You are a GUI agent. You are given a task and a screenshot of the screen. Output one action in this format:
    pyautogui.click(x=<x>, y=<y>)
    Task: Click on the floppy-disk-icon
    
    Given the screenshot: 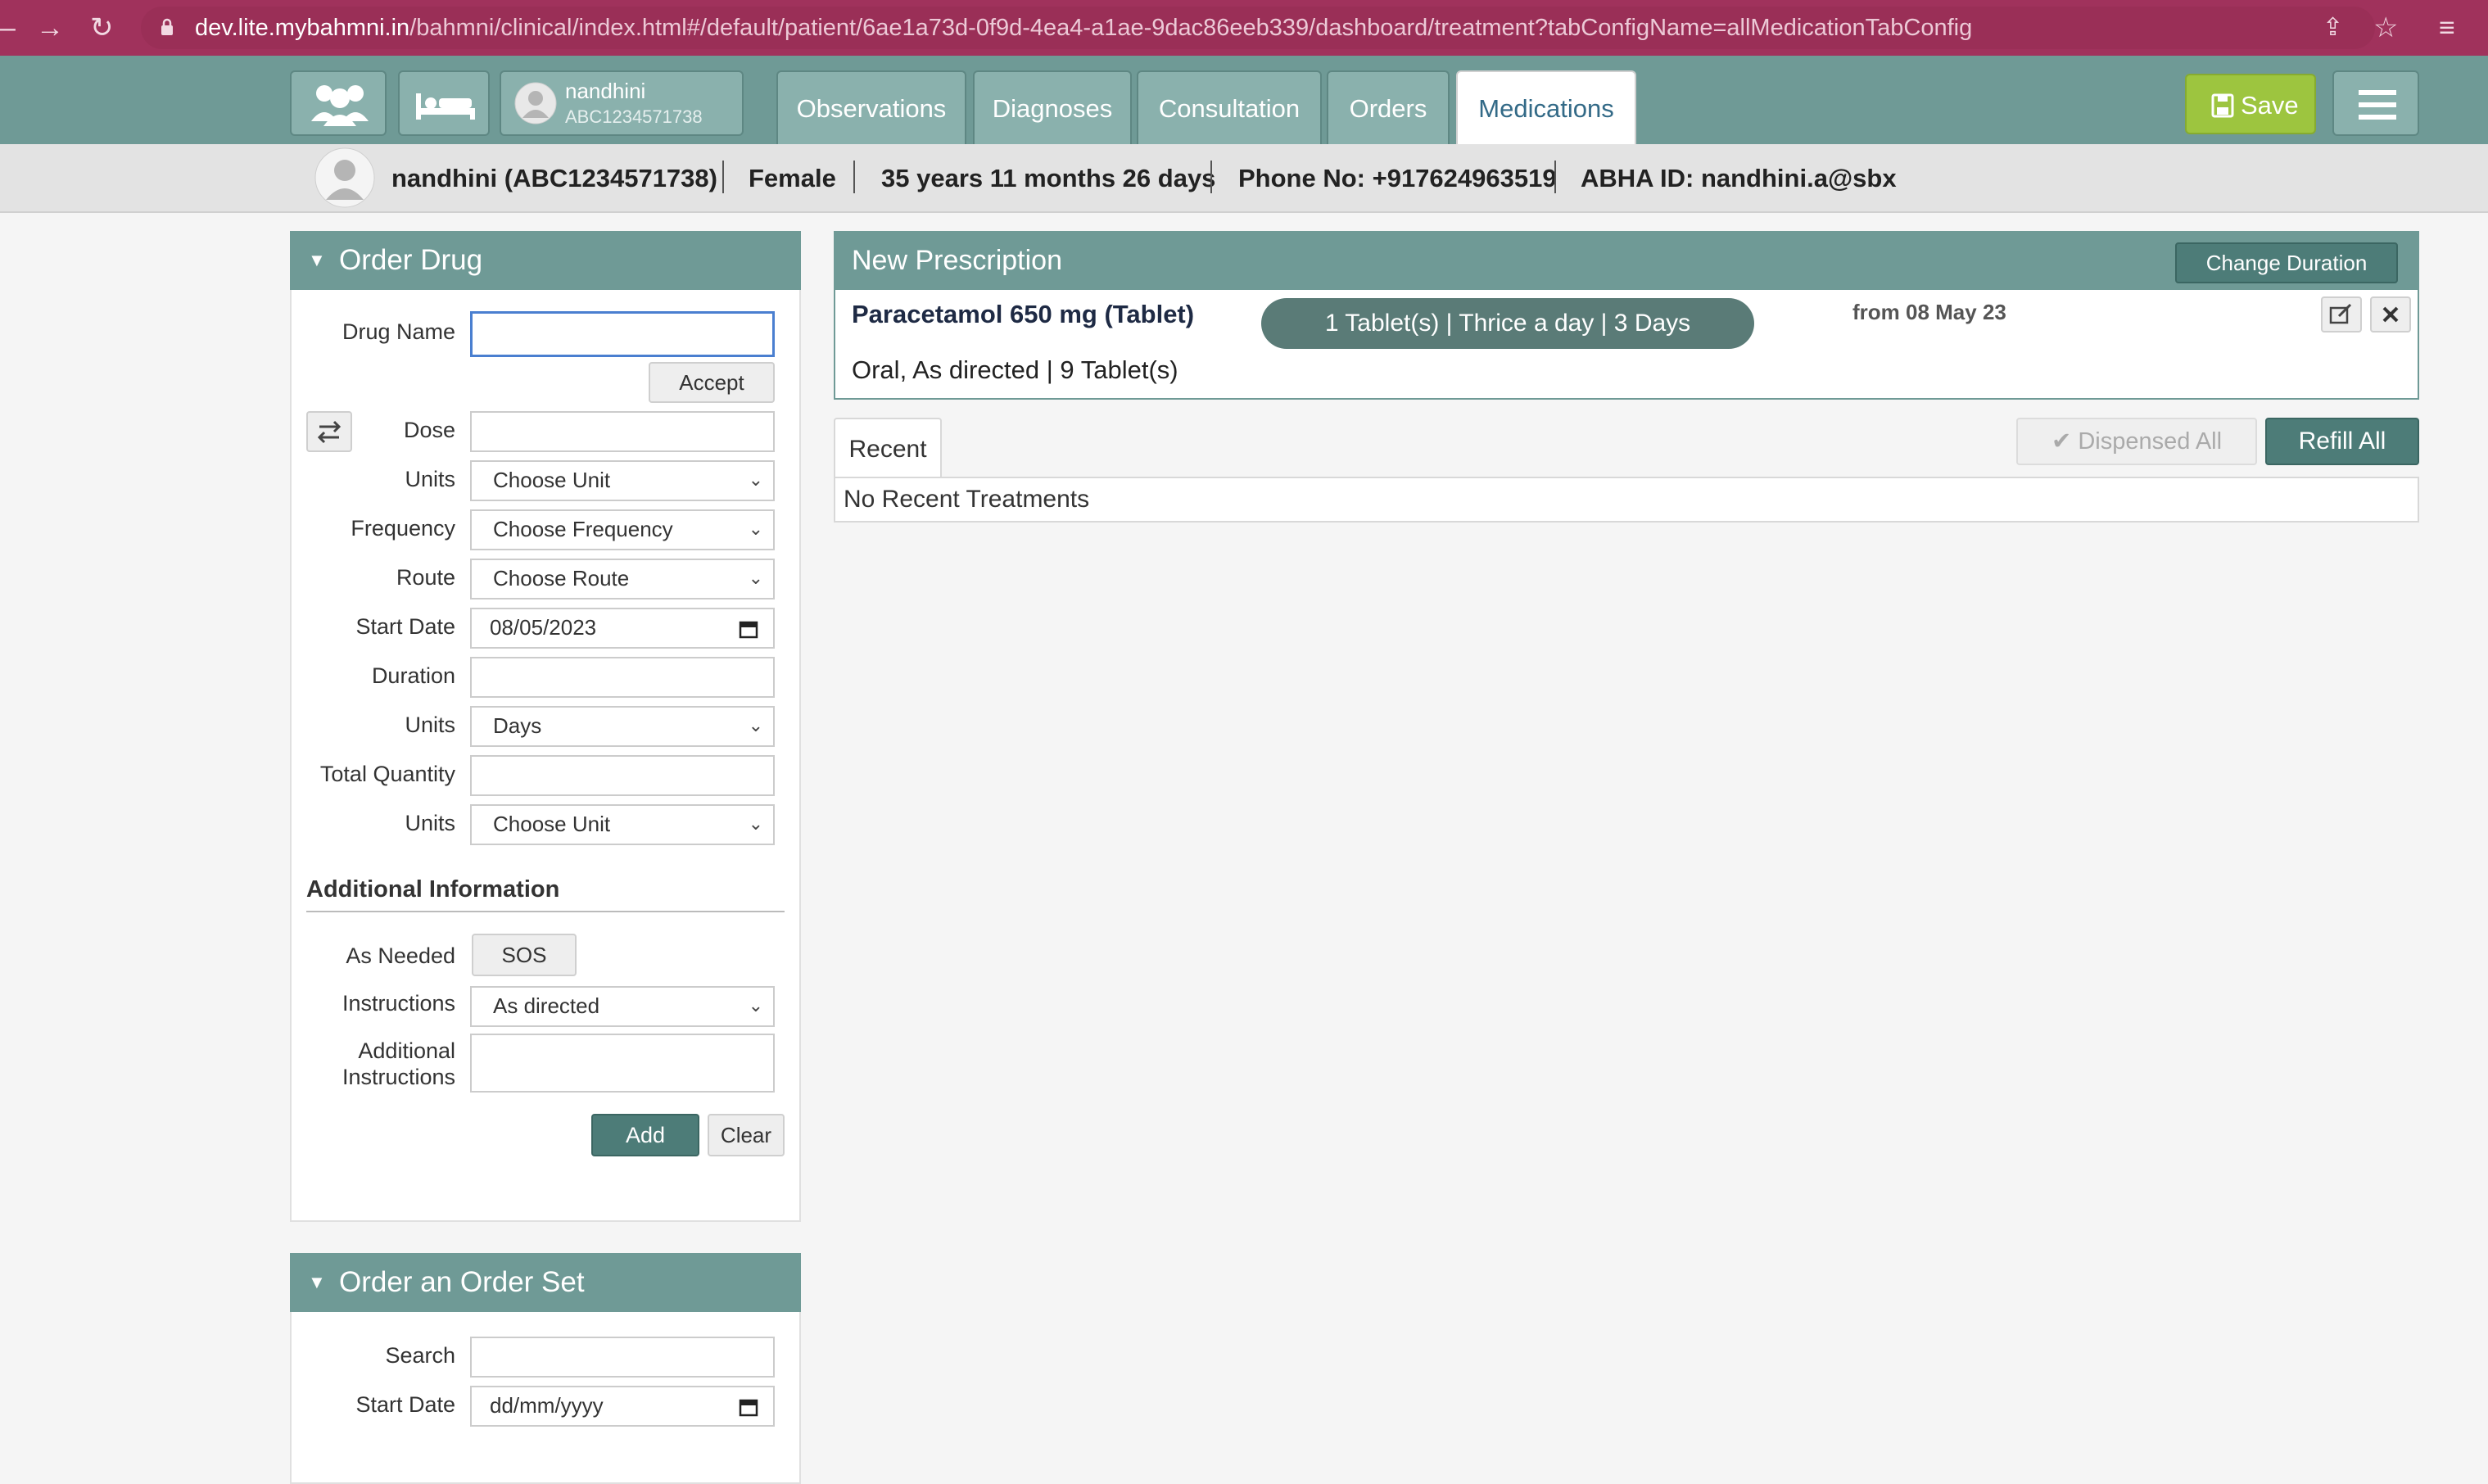 What is the action you would take?
    pyautogui.click(x=2223, y=106)
    